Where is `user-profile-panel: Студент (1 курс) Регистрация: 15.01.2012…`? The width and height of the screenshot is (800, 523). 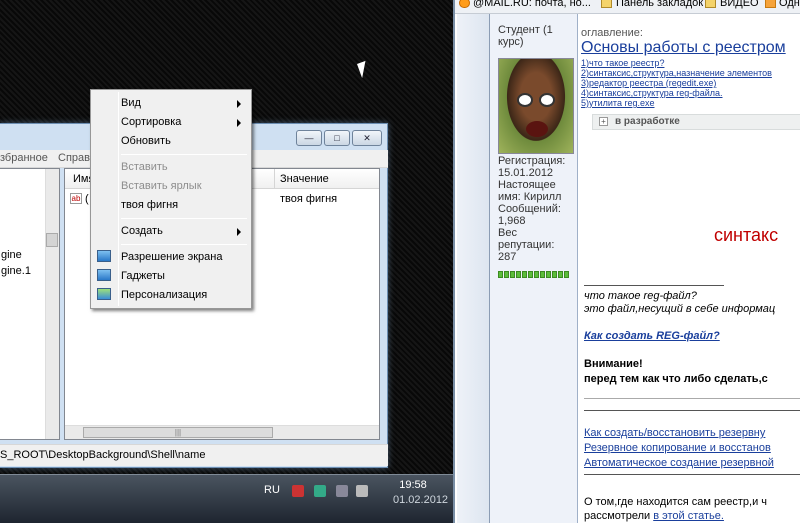
user-profile-panel: Студент (1 курс) Регистрация: 15.01.2012… is located at coordinates (534, 268).